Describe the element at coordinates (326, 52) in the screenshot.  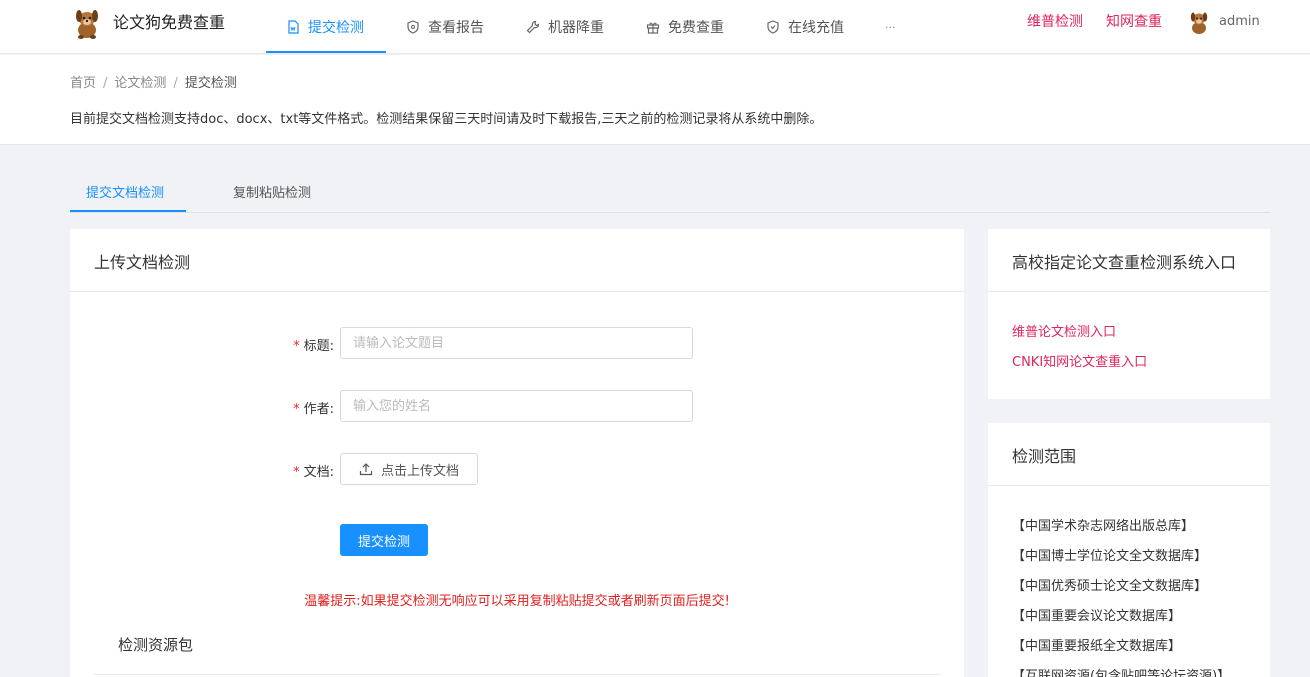
I see `menu-active-indicator` at that location.